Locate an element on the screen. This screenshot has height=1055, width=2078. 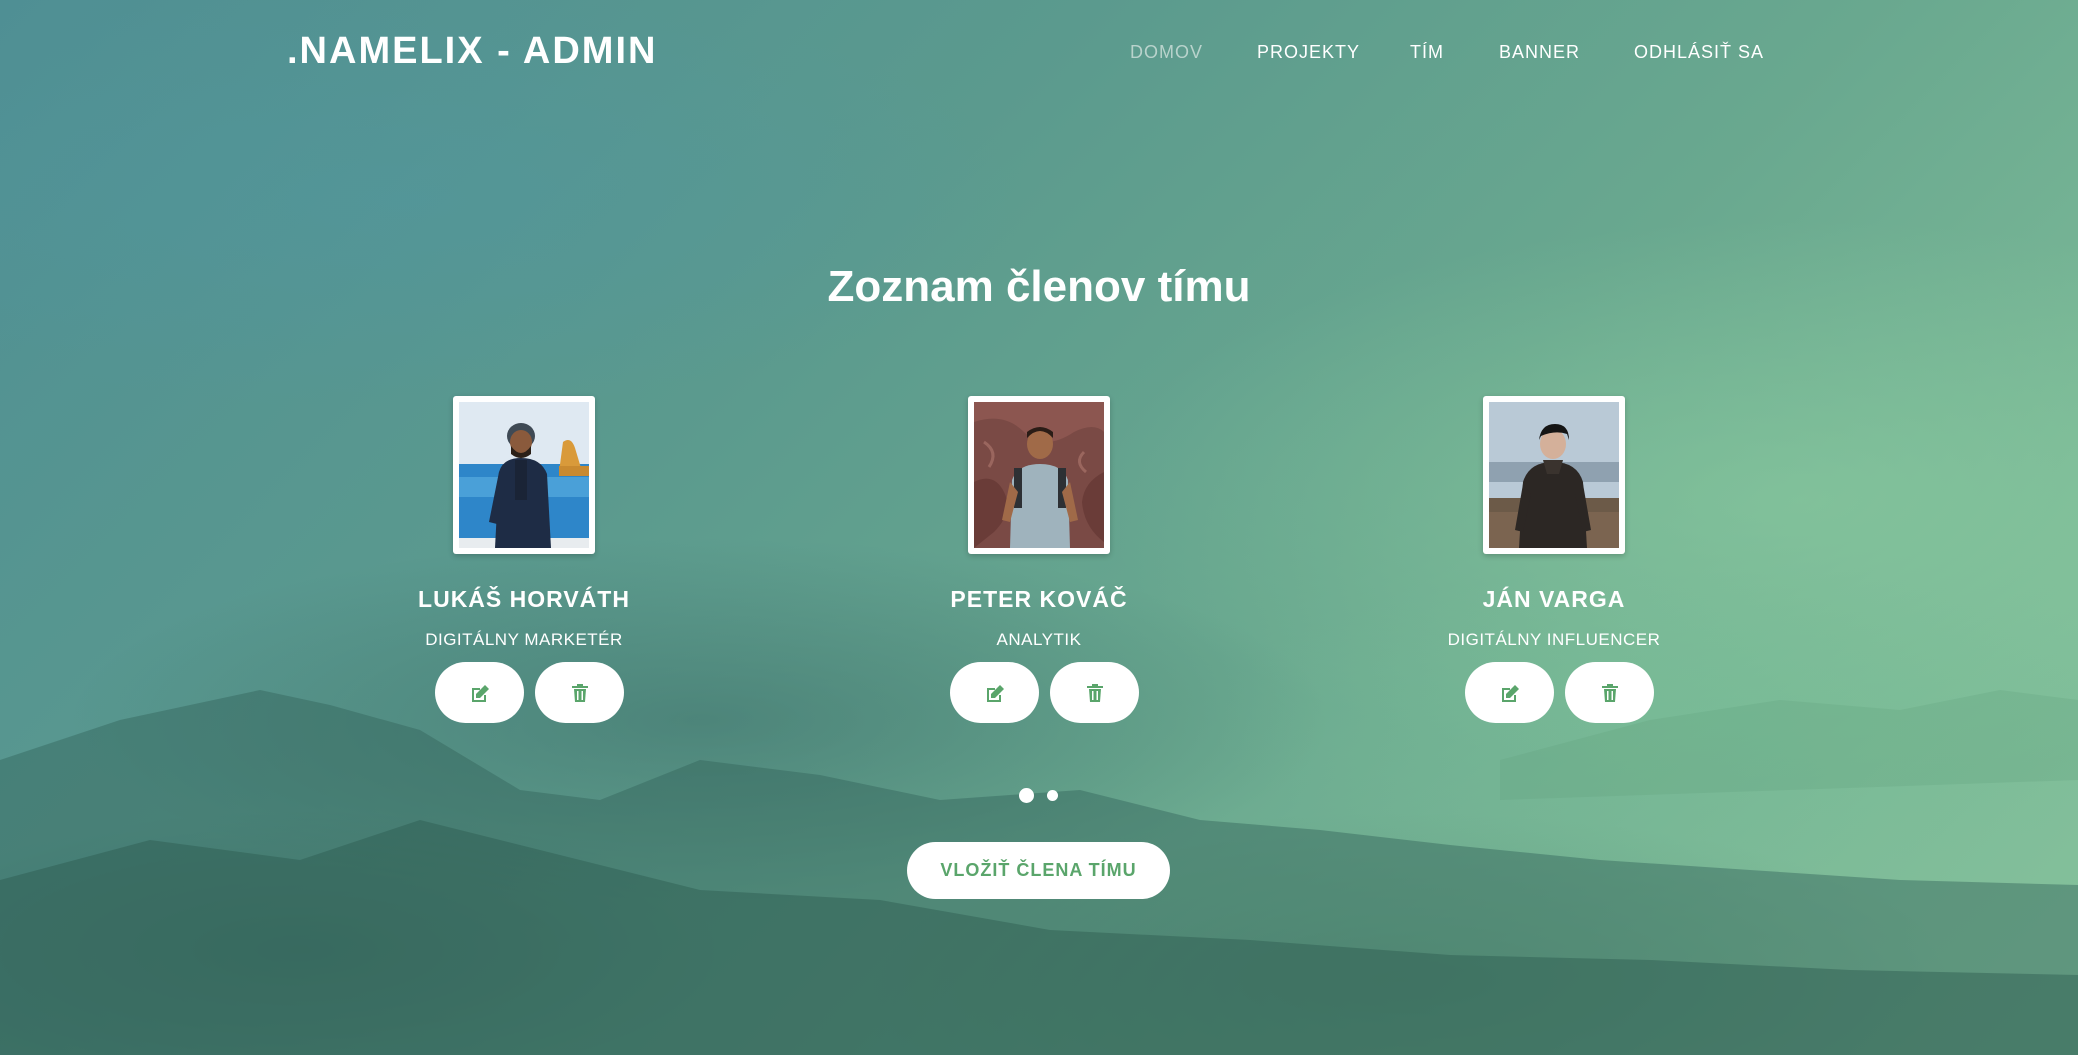
member-role: DIGITÁLNY INFLUENCER is located at coordinates (1554, 639).